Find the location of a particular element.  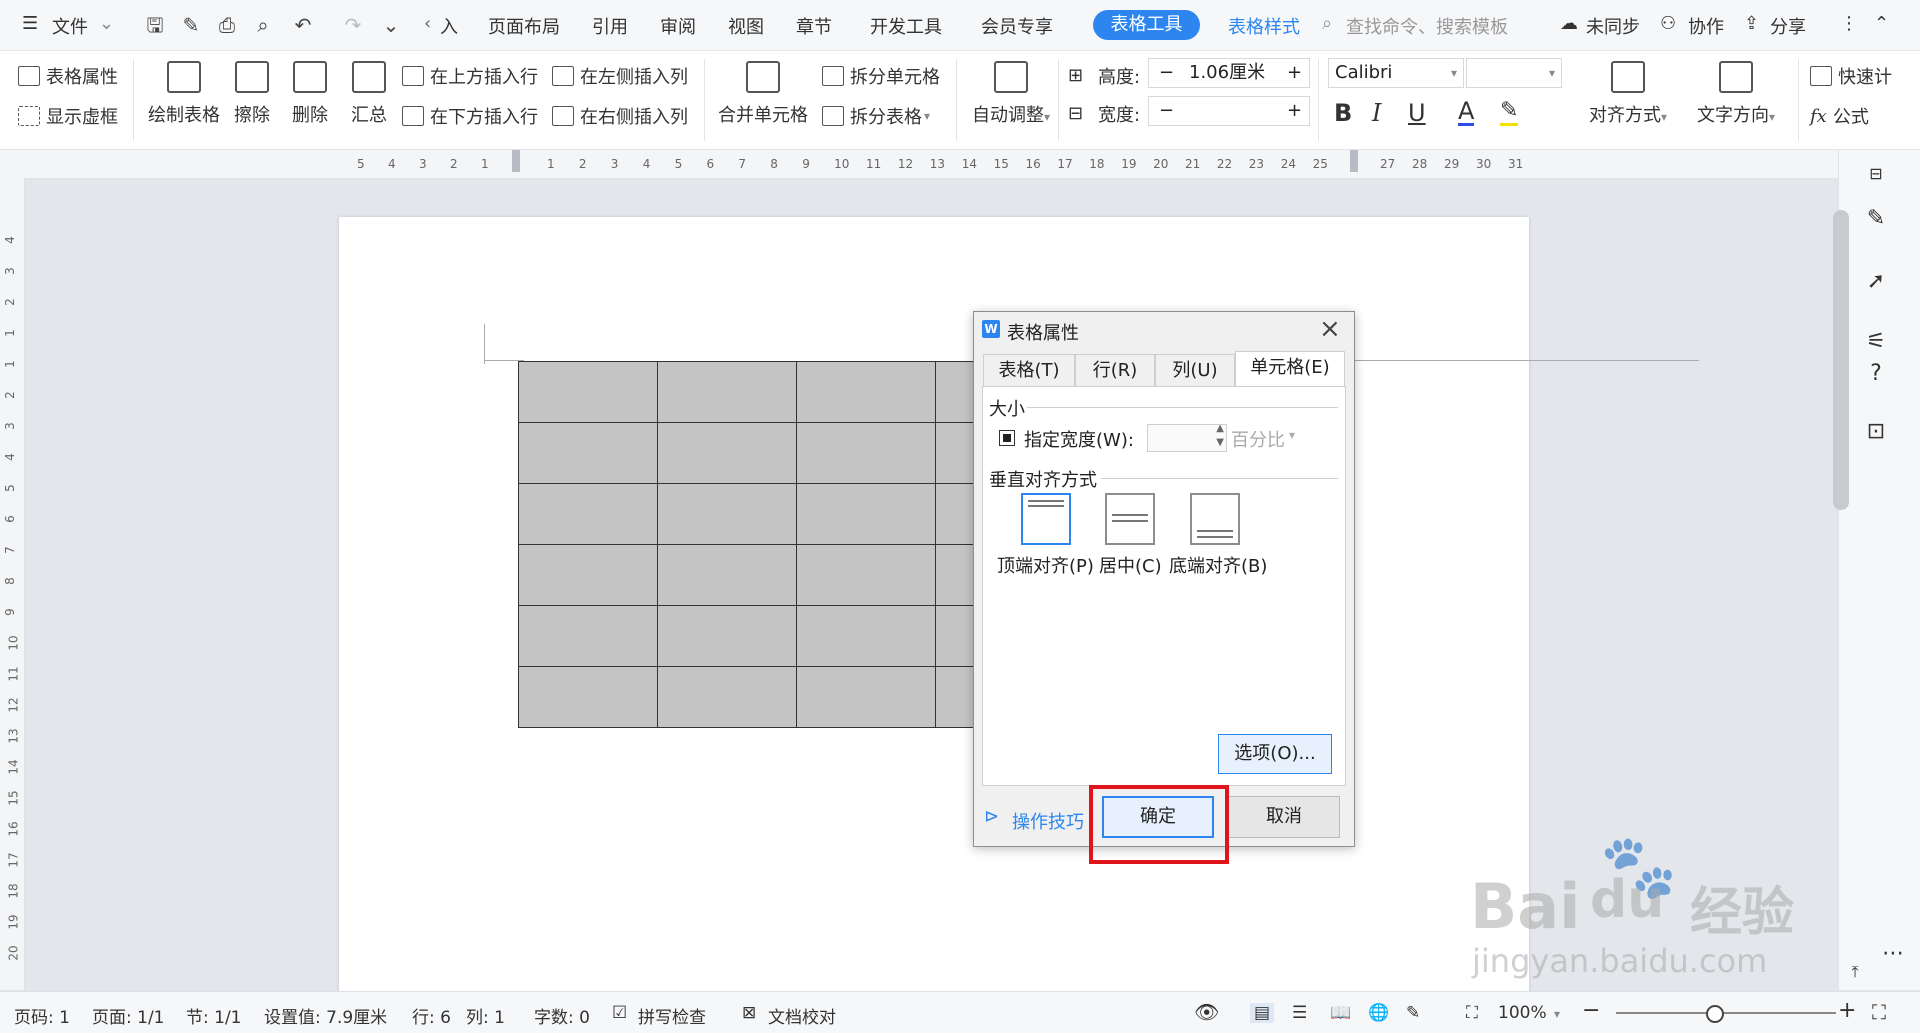

status-section: 节: 1/1 is located at coordinates (214, 1015).